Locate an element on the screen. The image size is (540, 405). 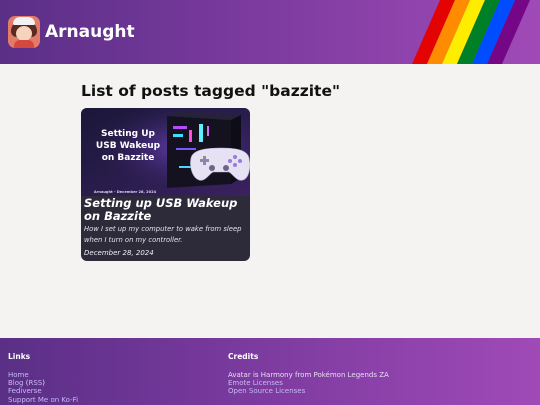
page-title: List of posts tagged "bazzite" is located at coordinates (211, 91).